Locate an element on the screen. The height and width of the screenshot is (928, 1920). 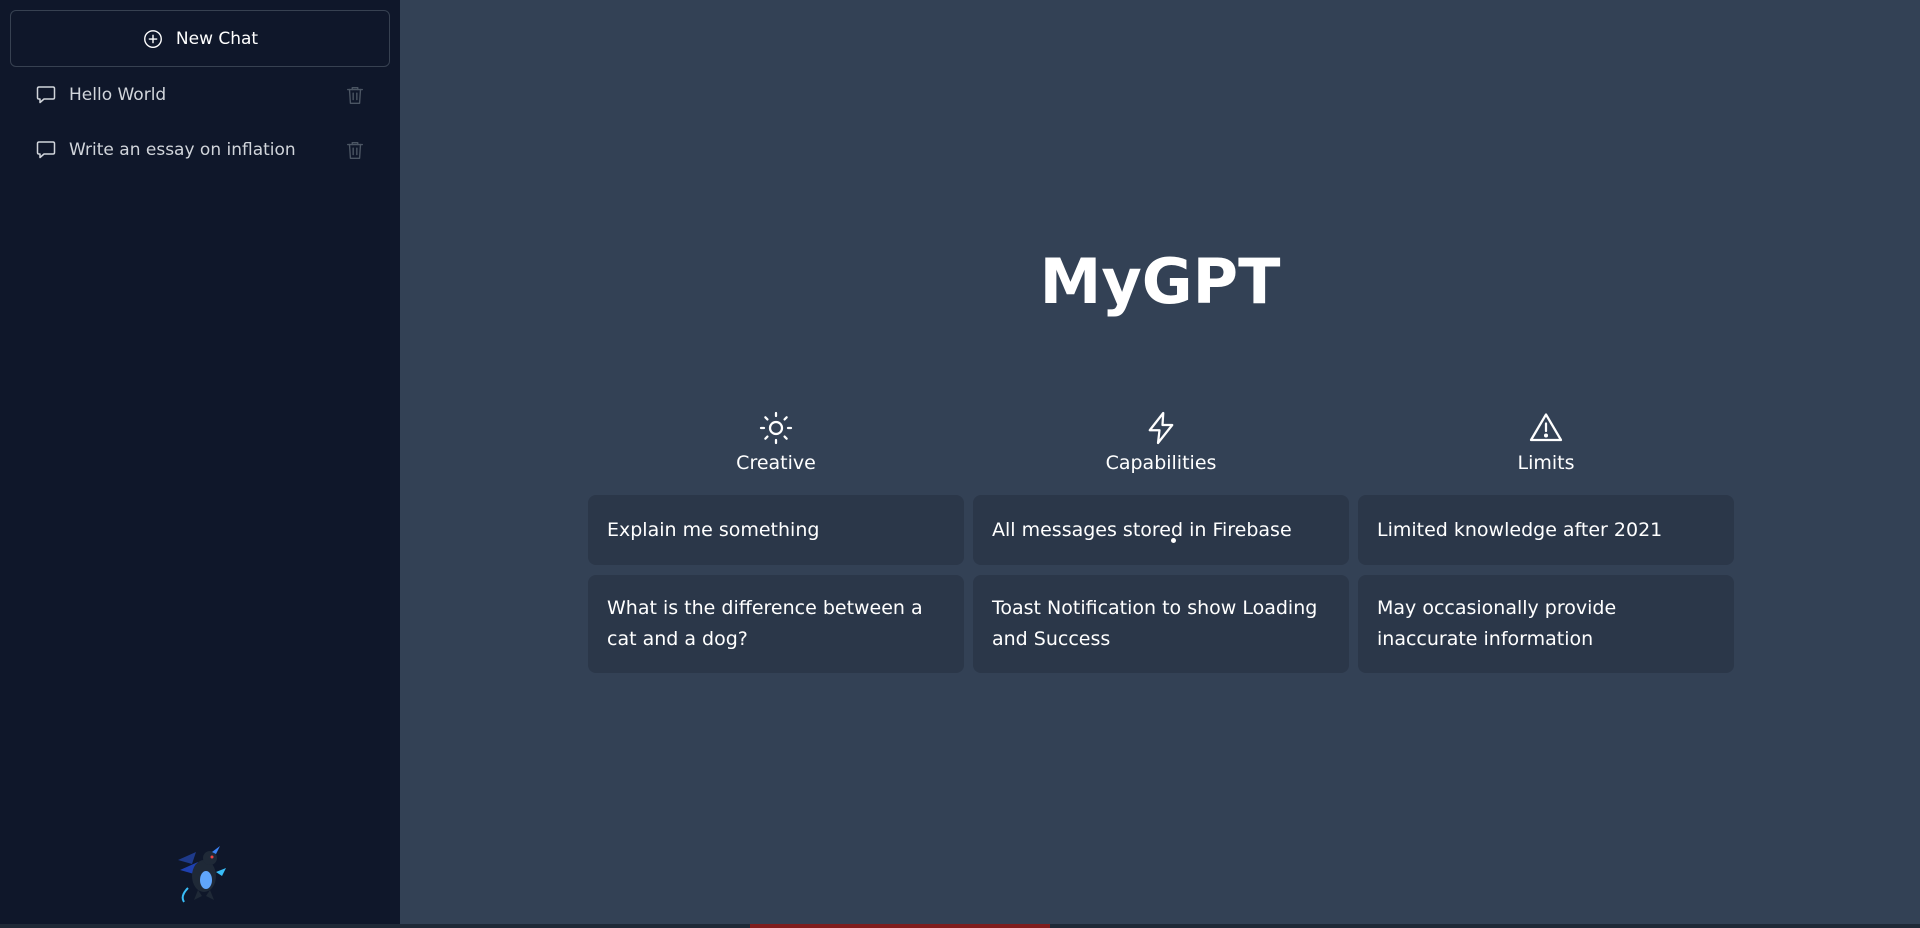
column-title: Creative is located at coordinates (776, 463).